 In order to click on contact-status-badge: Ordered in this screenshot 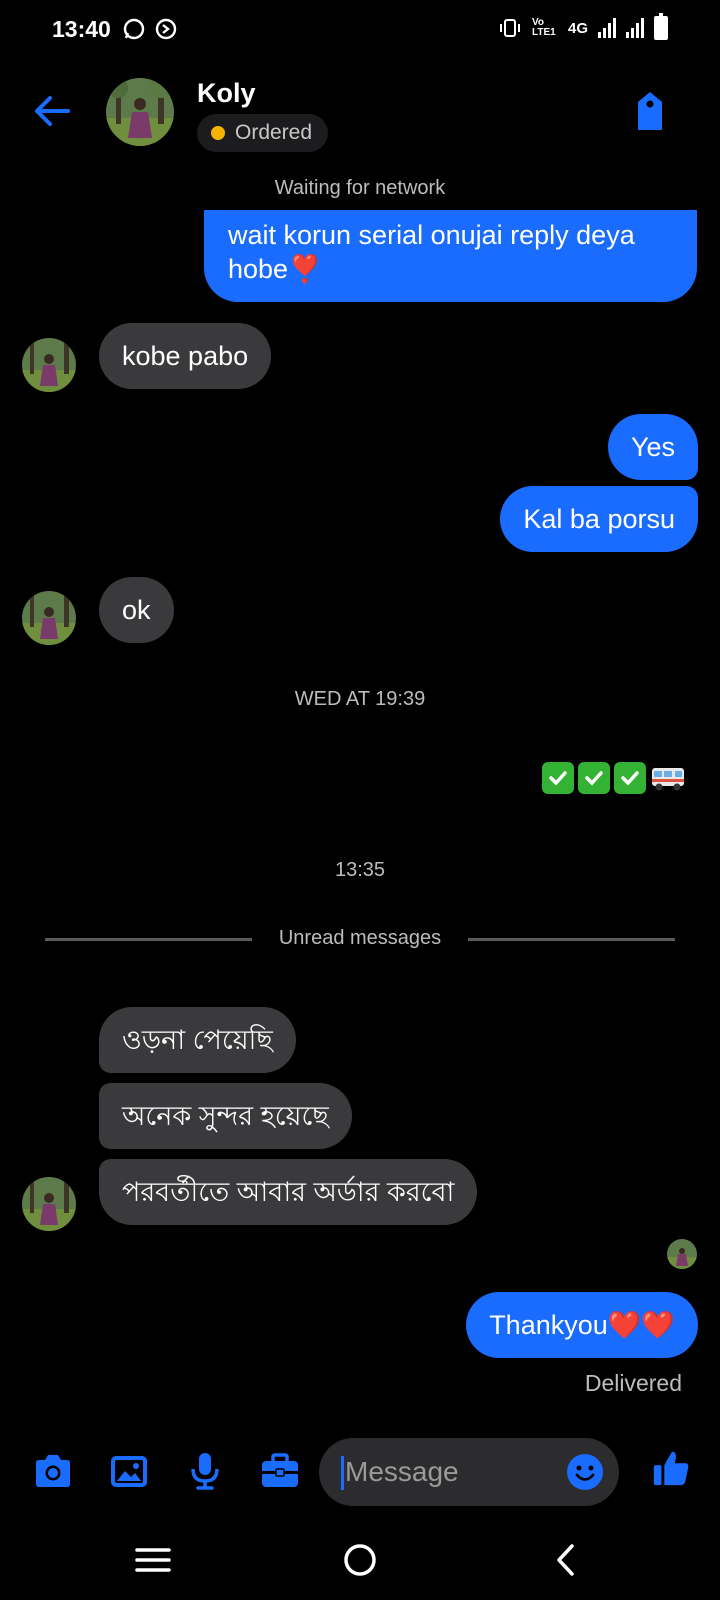, I will do `click(263, 133)`.